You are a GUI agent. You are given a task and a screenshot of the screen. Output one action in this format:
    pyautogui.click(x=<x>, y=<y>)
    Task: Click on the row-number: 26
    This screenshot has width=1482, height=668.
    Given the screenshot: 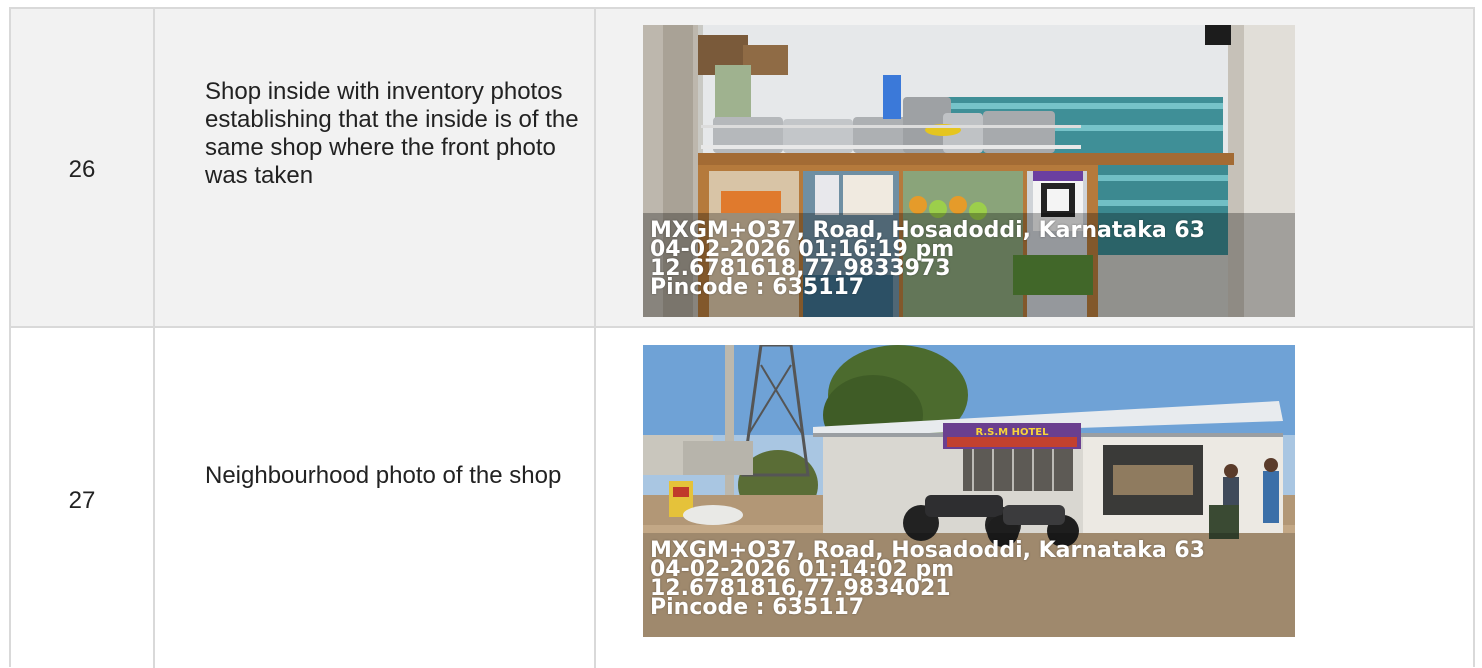 What is the action you would take?
    pyautogui.click(x=82, y=169)
    